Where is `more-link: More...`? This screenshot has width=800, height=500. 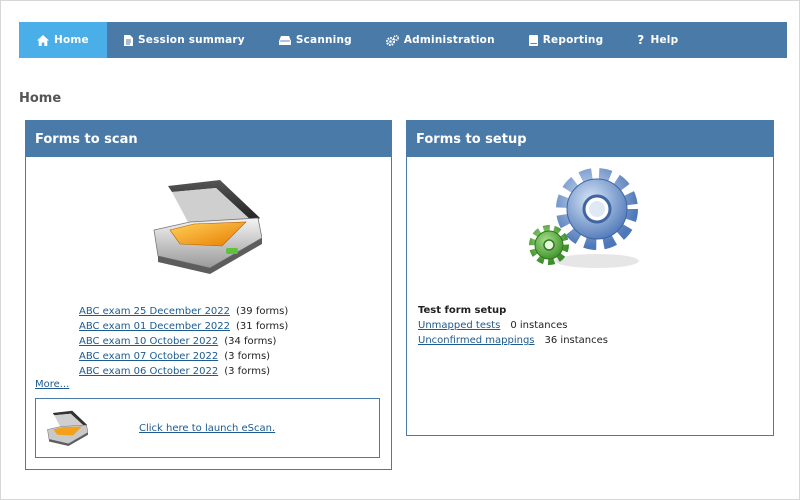
more-link: More... is located at coordinates (52, 384).